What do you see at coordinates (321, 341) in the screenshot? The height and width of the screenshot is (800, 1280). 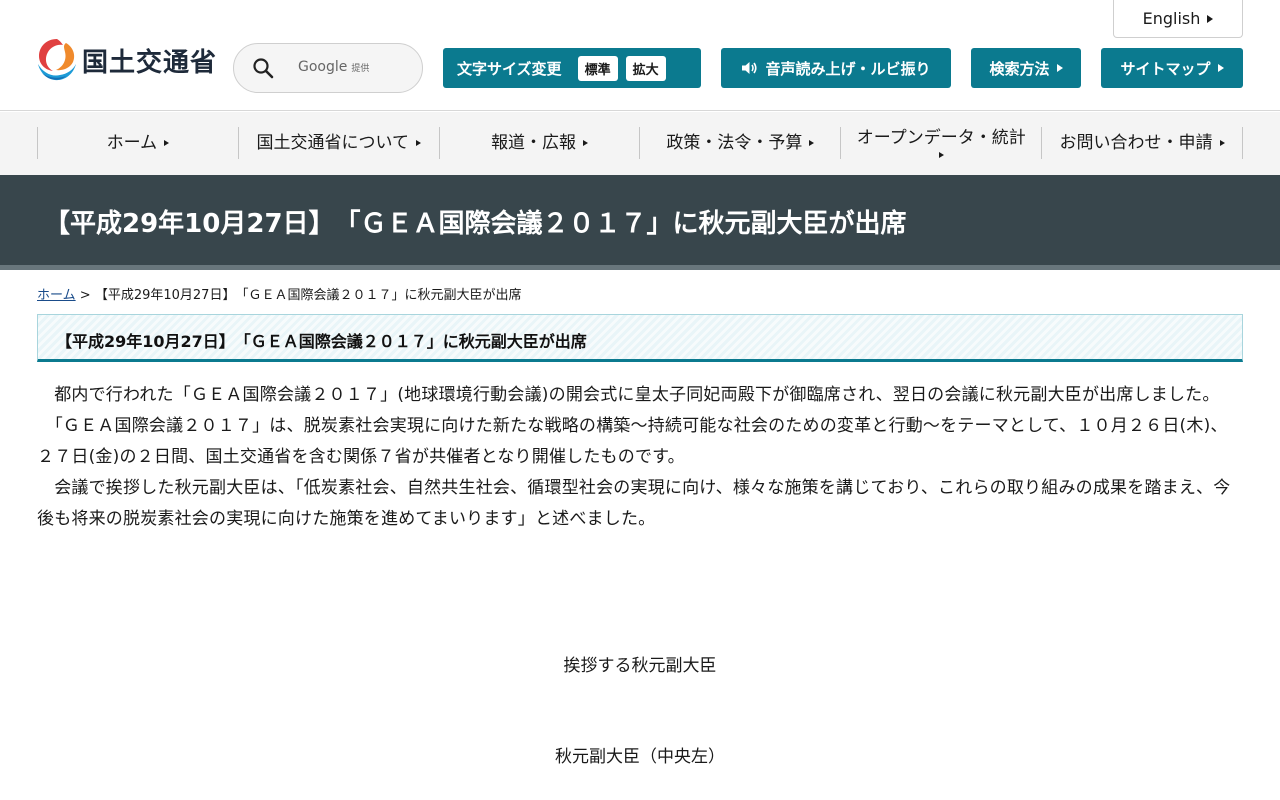 I see `article-heading: 【平成29年10月27日】 「ＧＥＡ国際会議２０１７」に秋元副大臣が出席` at bounding box center [321, 341].